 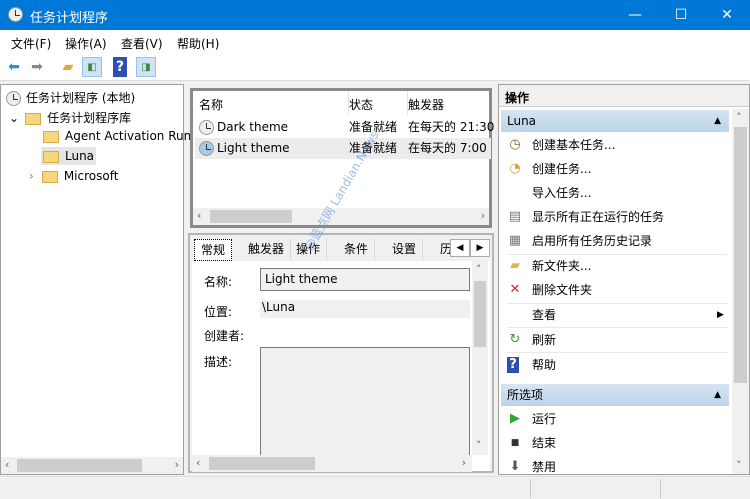 I want to click on new-folder-icon: ▰, so click(x=515, y=265).